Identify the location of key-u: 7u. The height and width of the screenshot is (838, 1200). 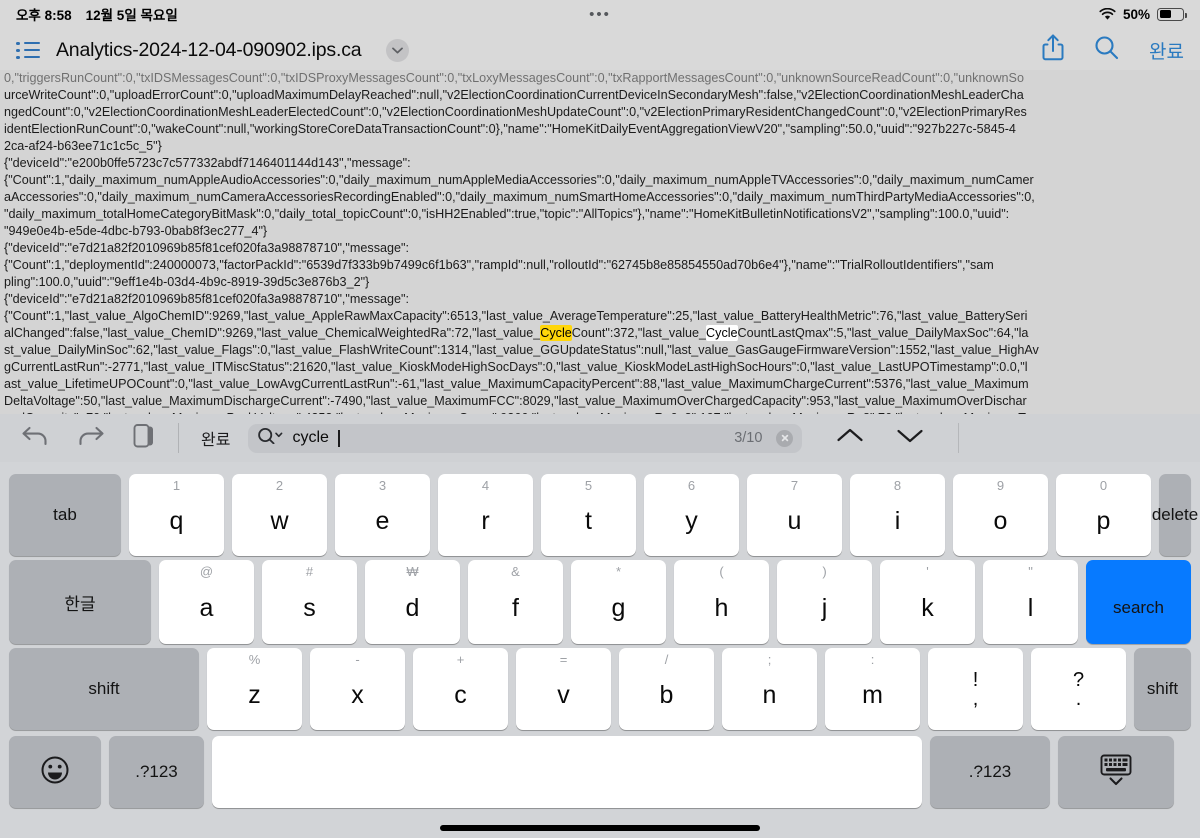
(794, 515).